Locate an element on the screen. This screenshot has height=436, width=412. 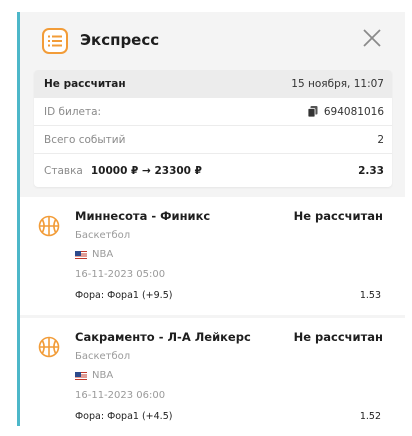
event-bet: Фора: Фора1 (+9.5) is located at coordinates (124, 295).